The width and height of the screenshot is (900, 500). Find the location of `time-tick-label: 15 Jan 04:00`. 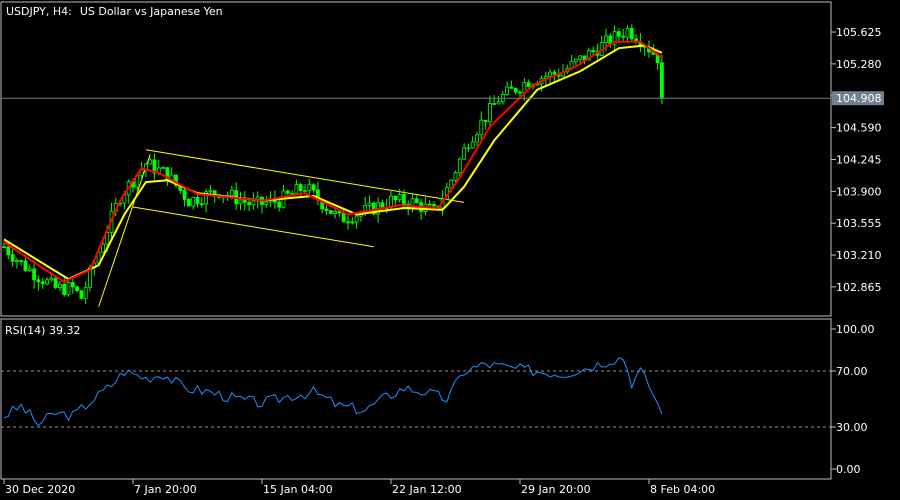

time-tick-label: 15 Jan 04:00 is located at coordinates (298, 489).